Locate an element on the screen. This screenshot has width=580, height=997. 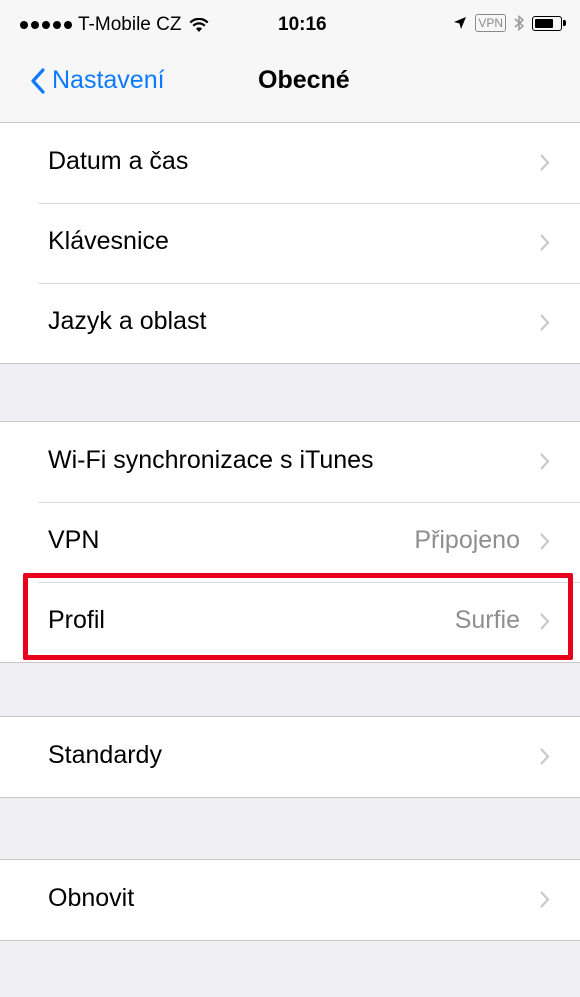
row-vpn: VPN Připojeno is located at coordinates (290, 542).